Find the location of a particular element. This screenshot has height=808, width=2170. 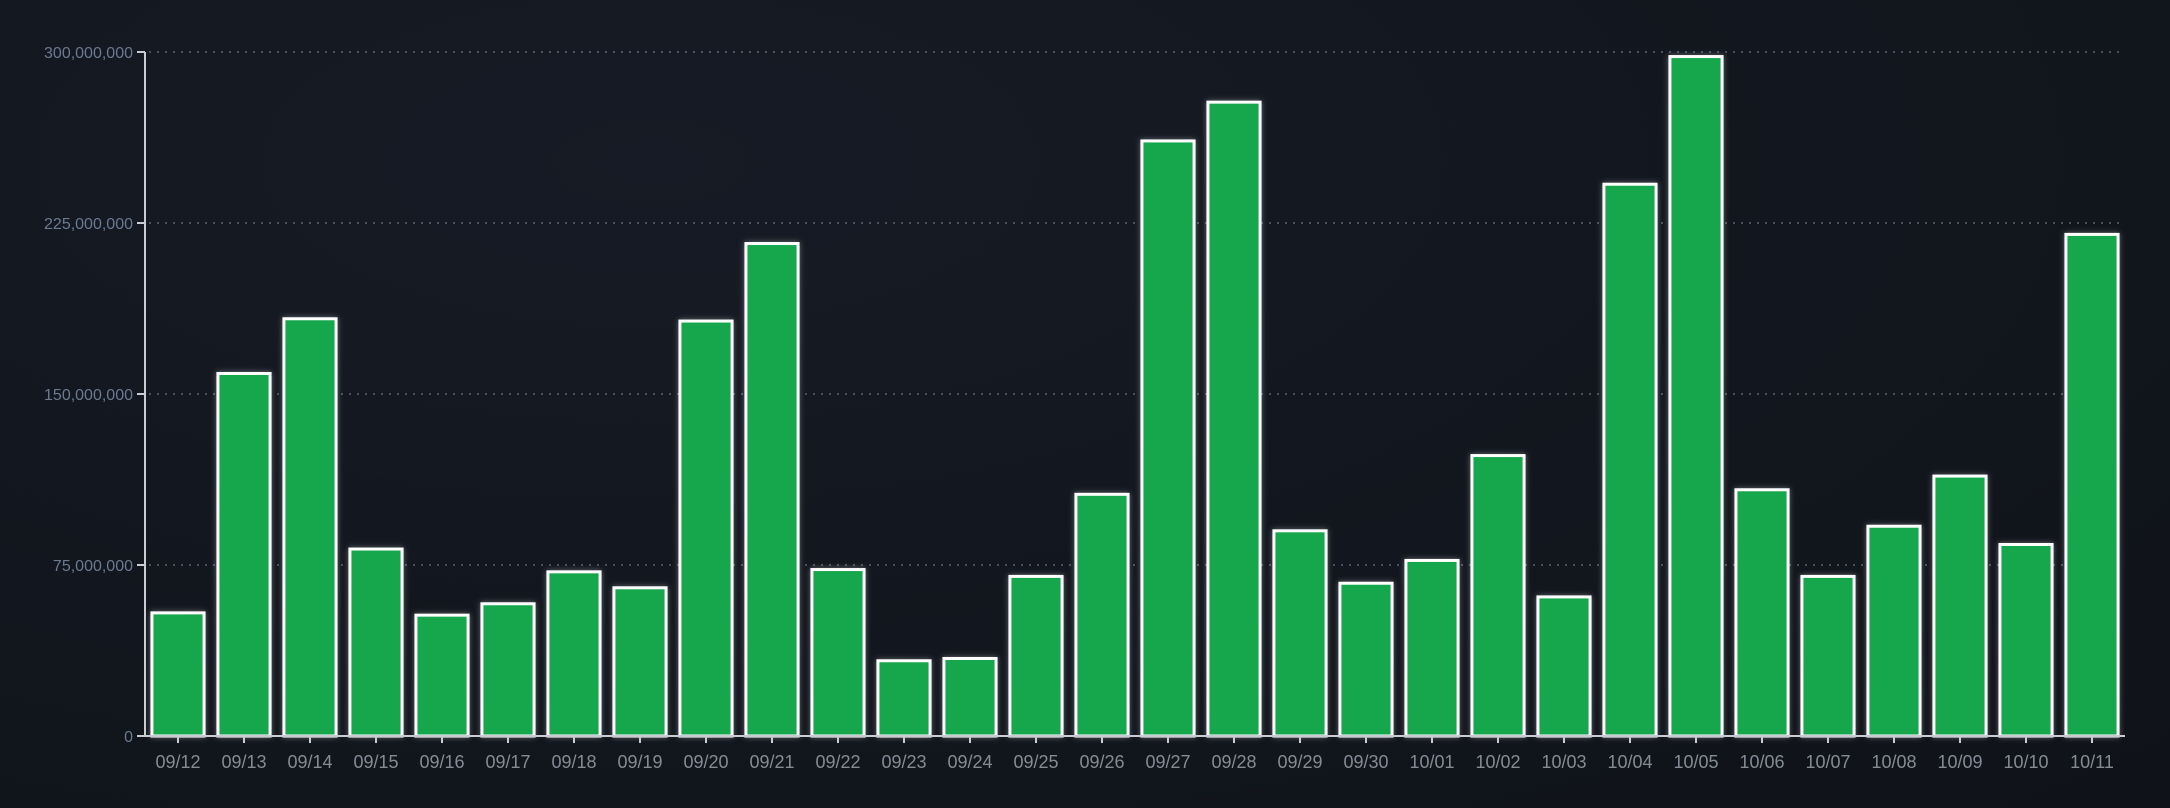

x-tick-label: 10/11 is located at coordinates (2092, 762).